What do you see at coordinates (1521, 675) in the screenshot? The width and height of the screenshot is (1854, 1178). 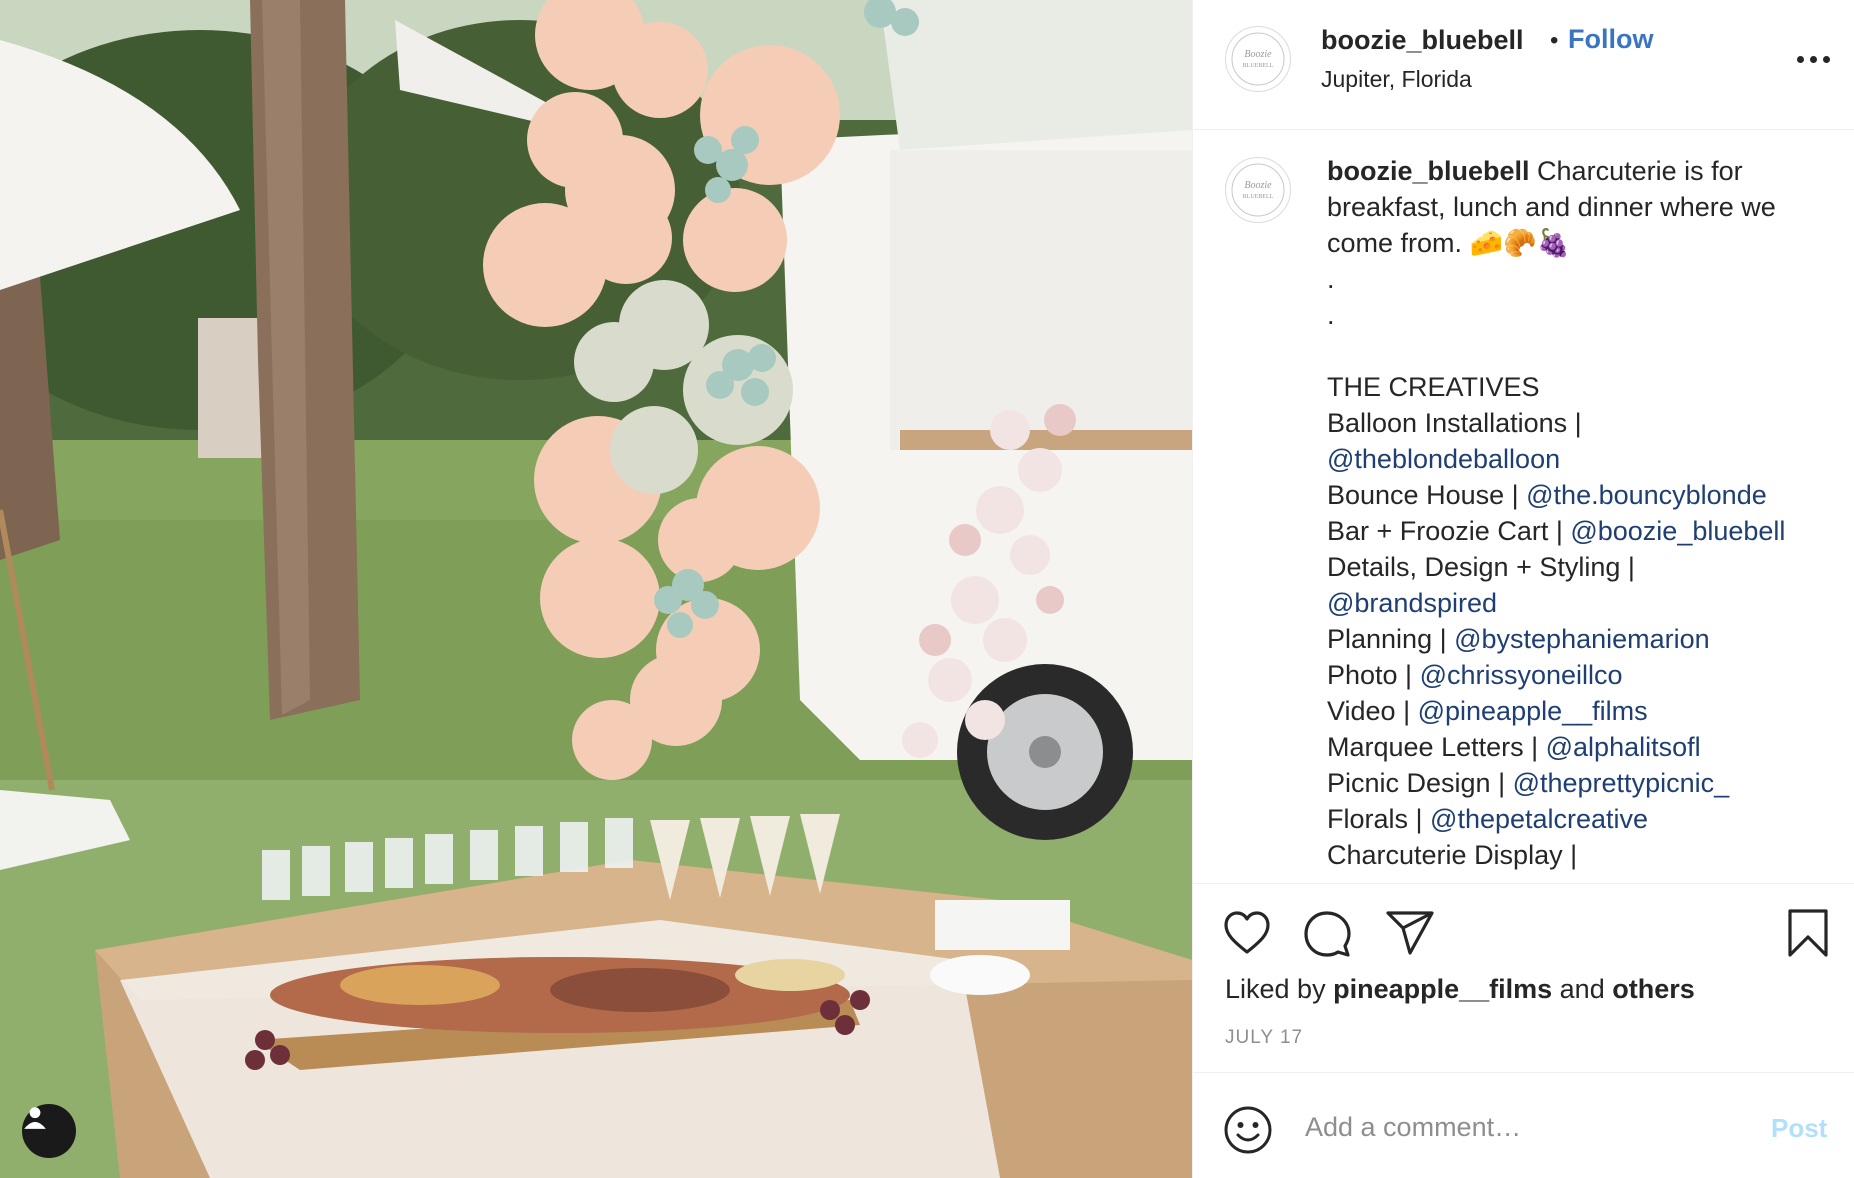 I see `mention-link: @chrissyoneillco` at bounding box center [1521, 675].